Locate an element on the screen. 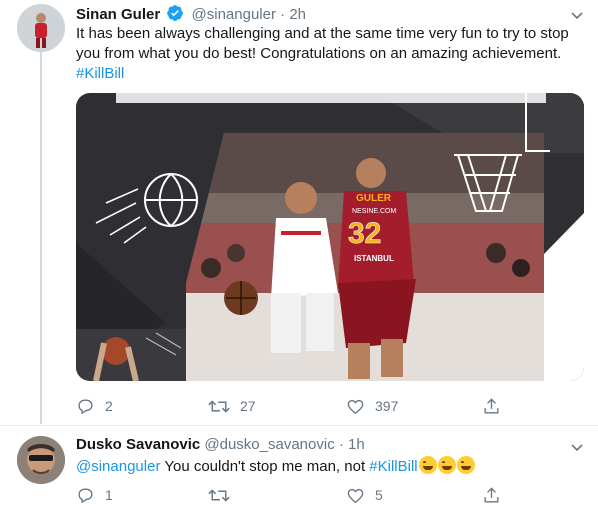  author-handle: @sinanguler is located at coordinates (234, 14).